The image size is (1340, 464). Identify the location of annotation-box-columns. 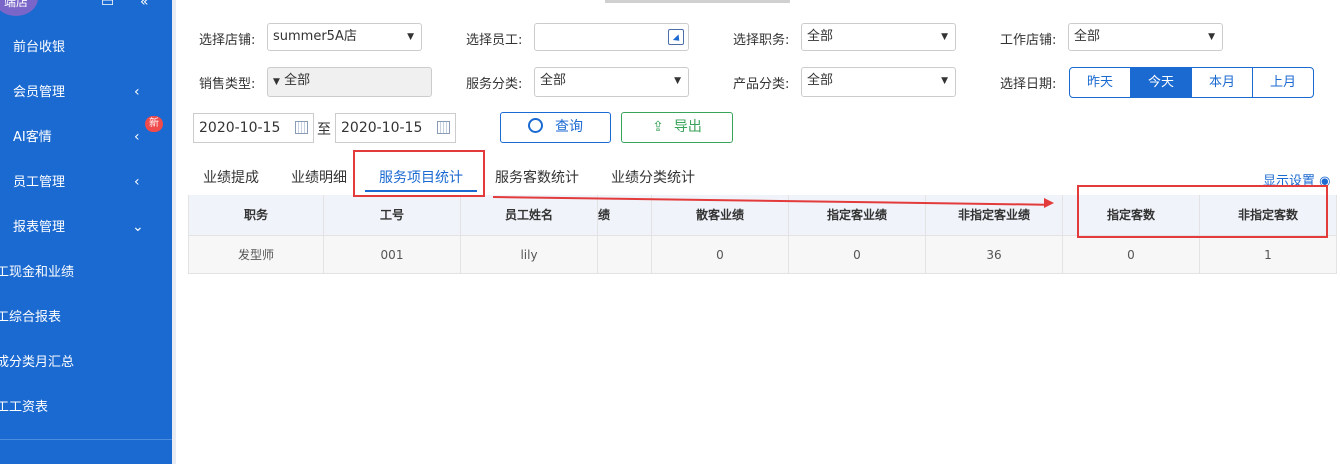
(1202, 211).